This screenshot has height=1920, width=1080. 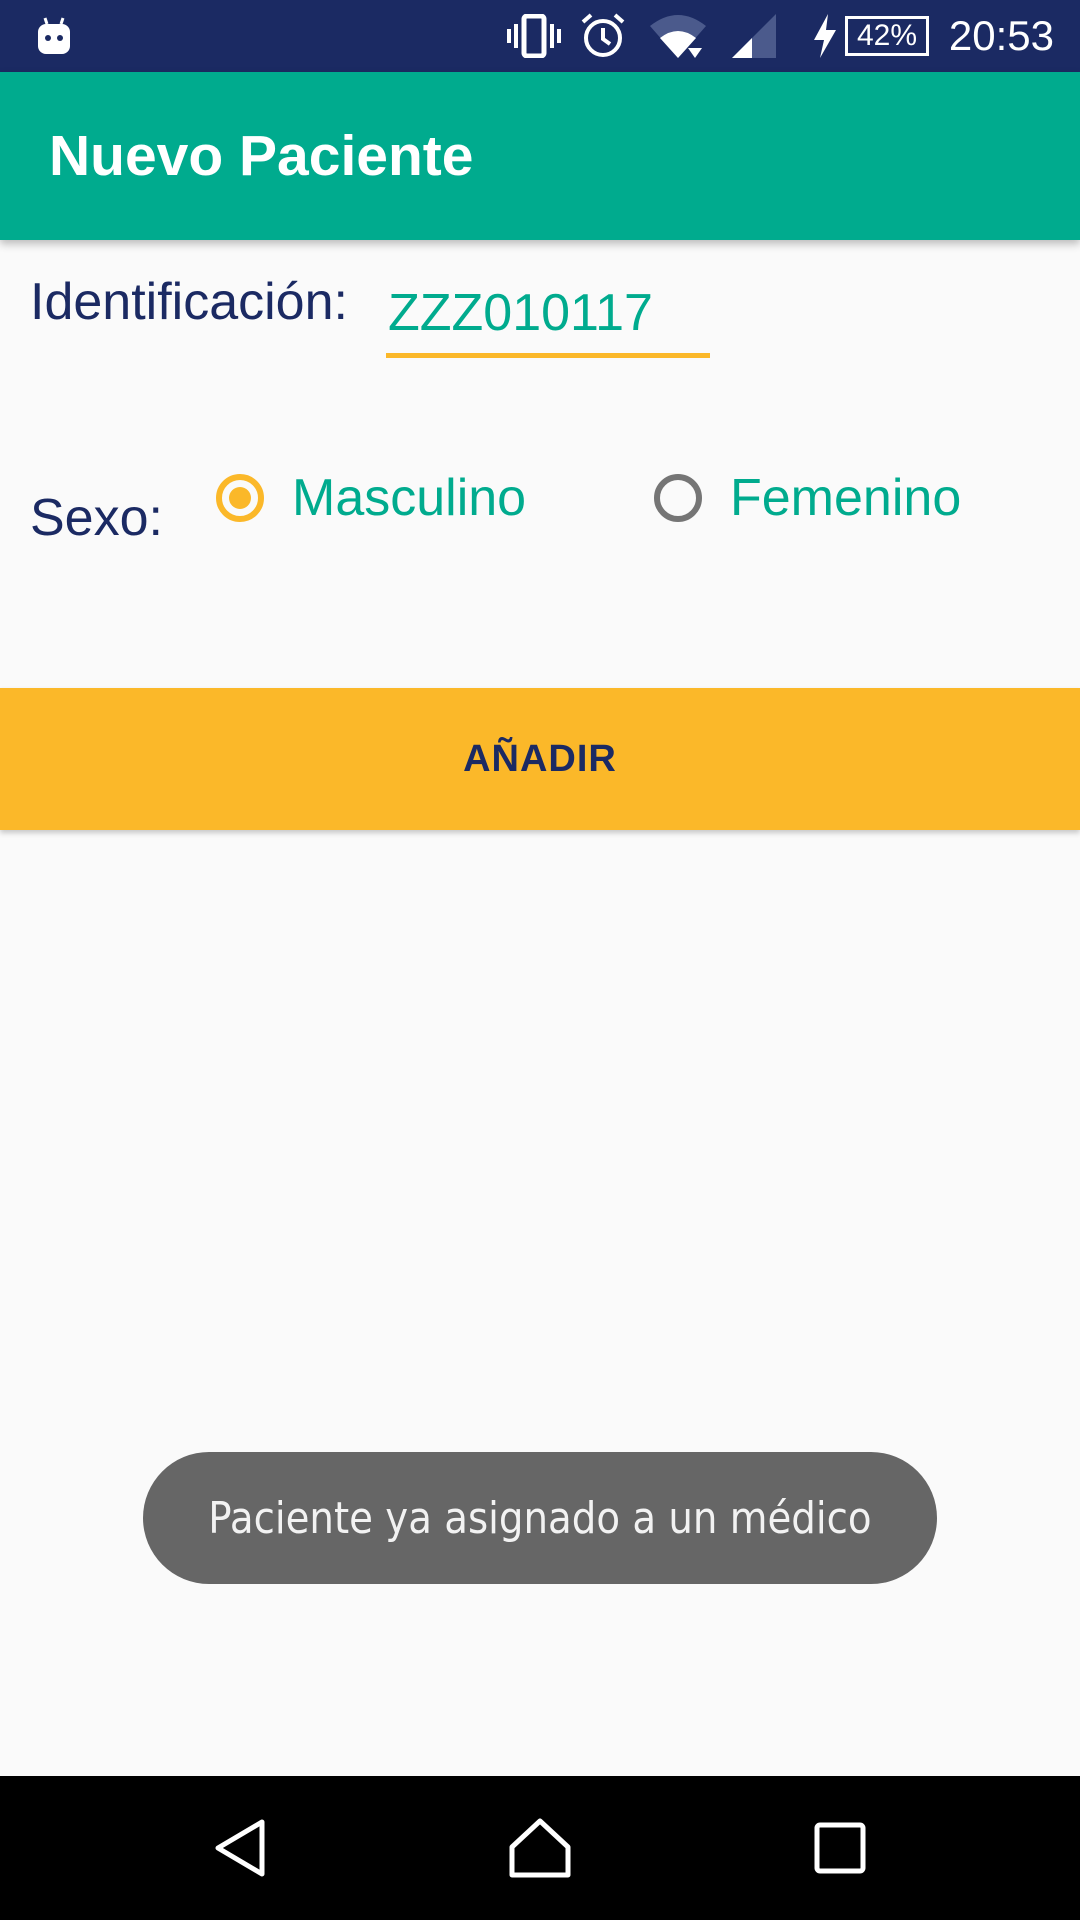 I want to click on back-icon, so click(x=240, y=1848).